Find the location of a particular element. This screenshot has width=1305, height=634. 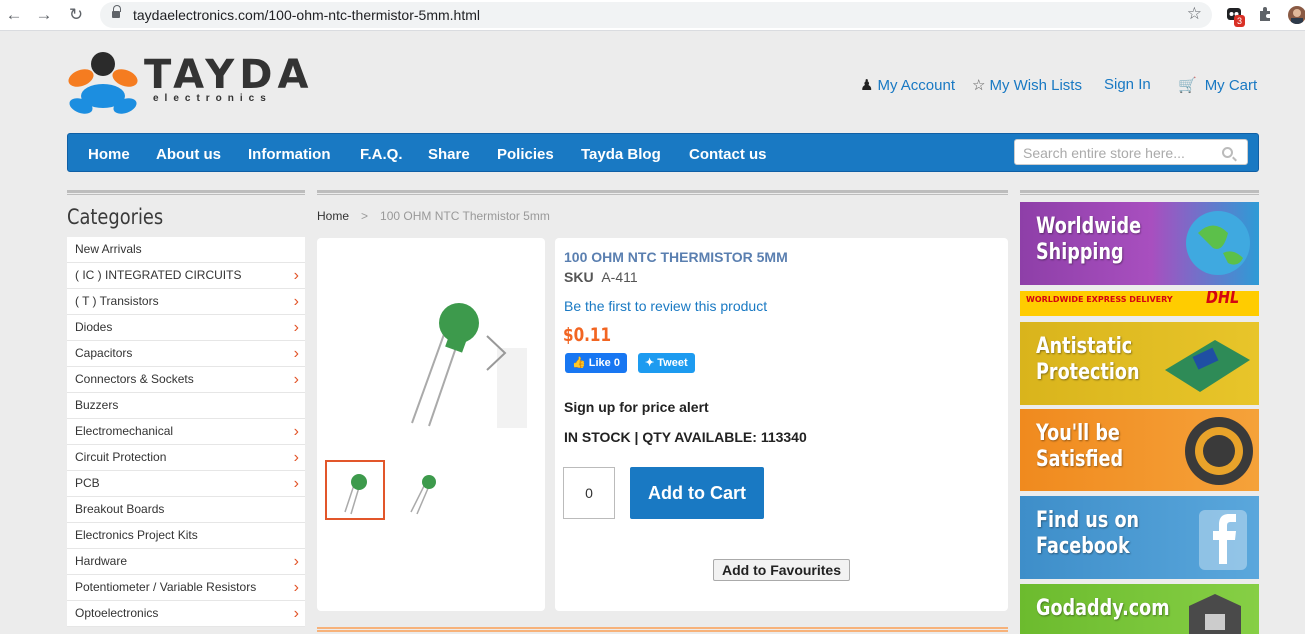

nav-share: Share is located at coordinates (449, 154).